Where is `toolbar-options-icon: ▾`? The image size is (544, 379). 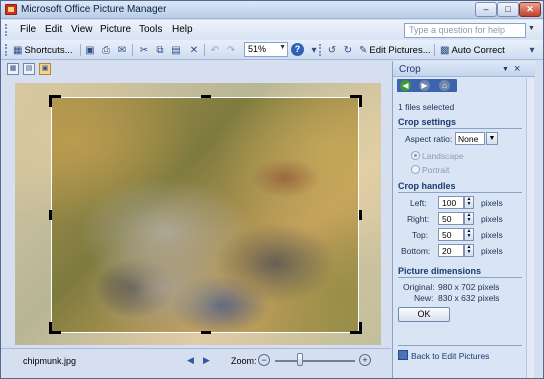 toolbar-options-icon: ▾ is located at coordinates (532, 50).